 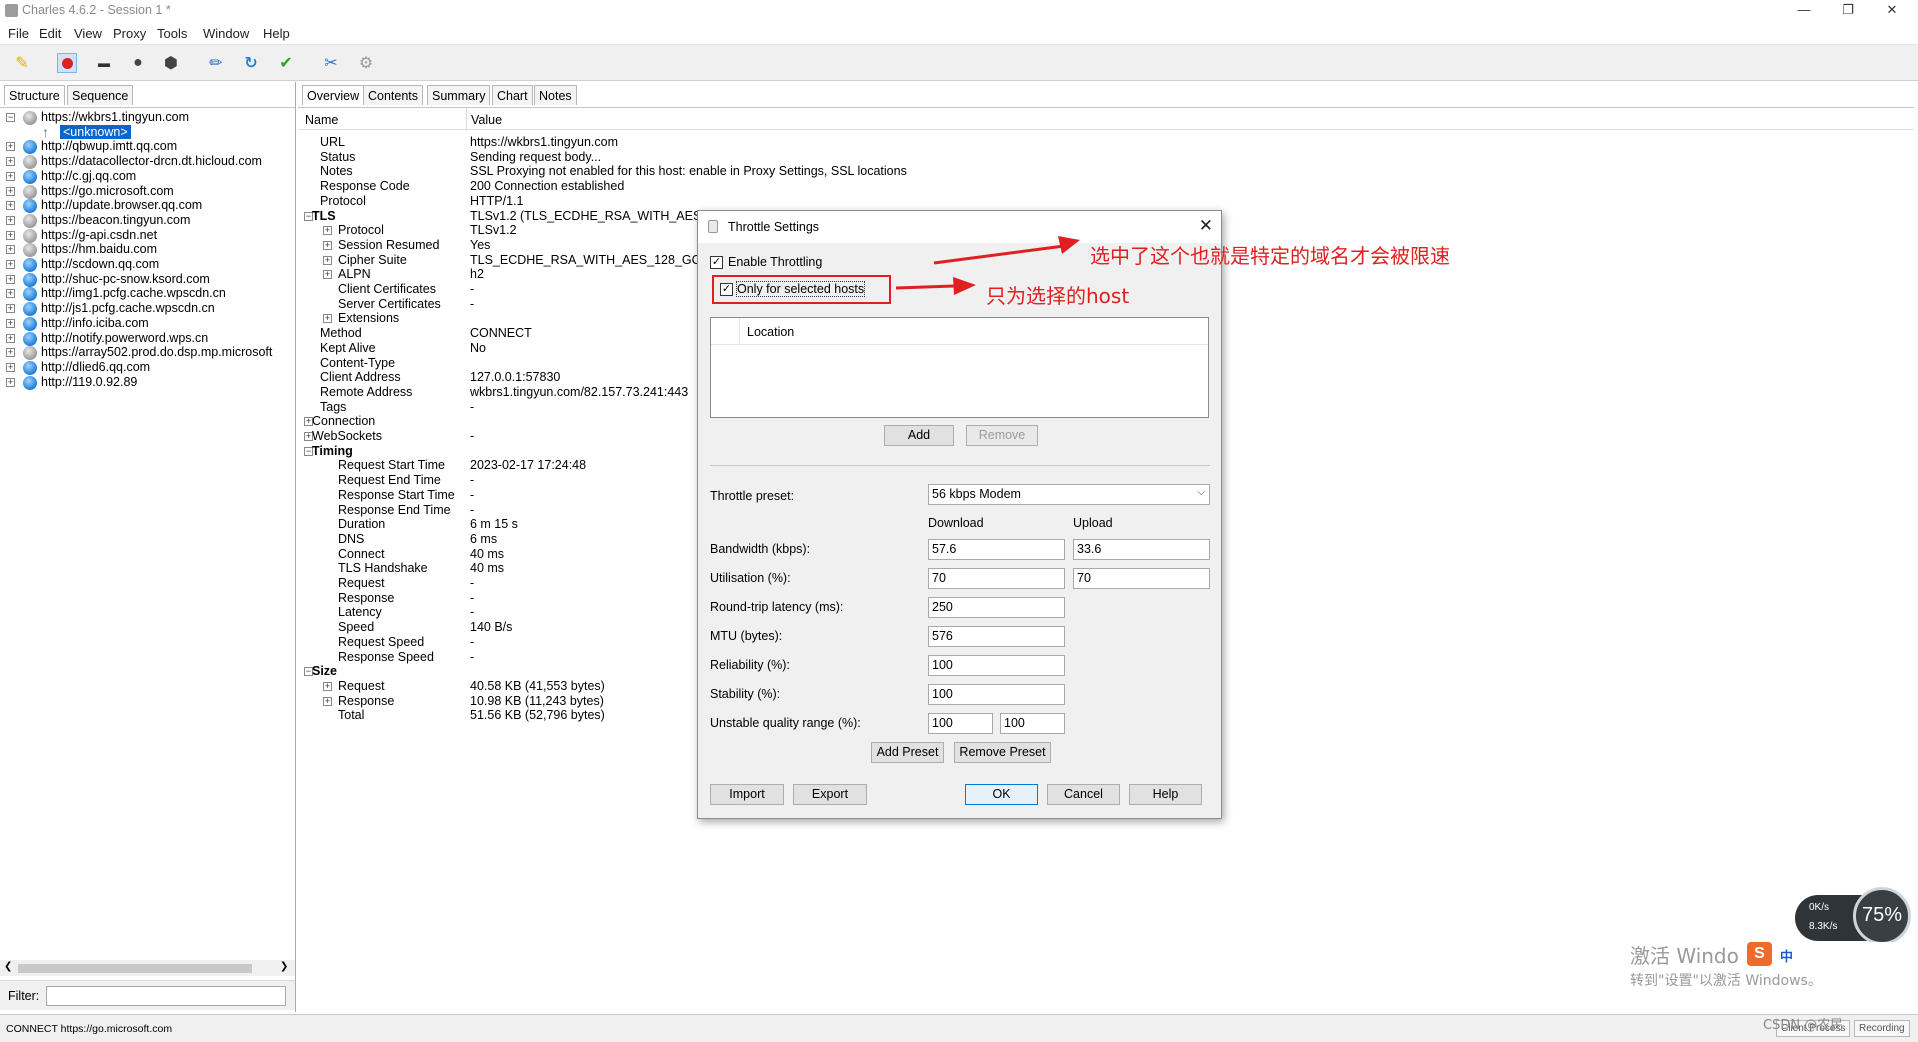 What do you see at coordinates (166, 996) in the screenshot?
I see `filter-input` at bounding box center [166, 996].